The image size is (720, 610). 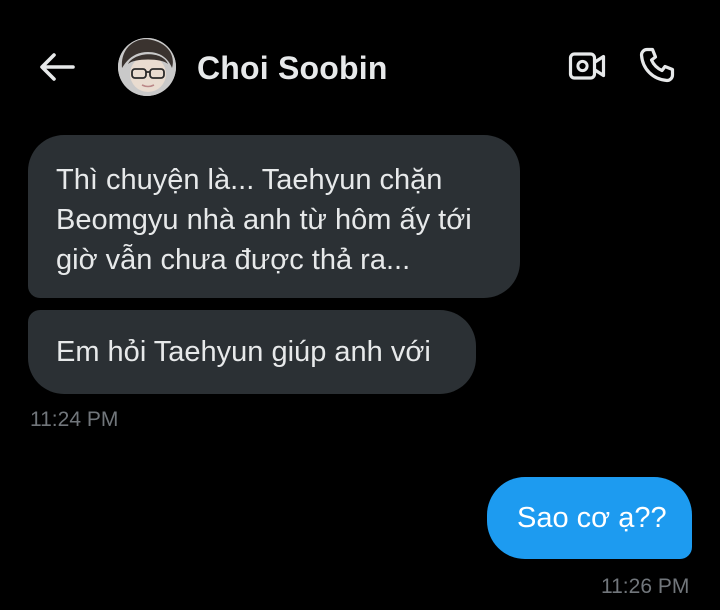 I want to click on voice-call-button, so click(x=657, y=65).